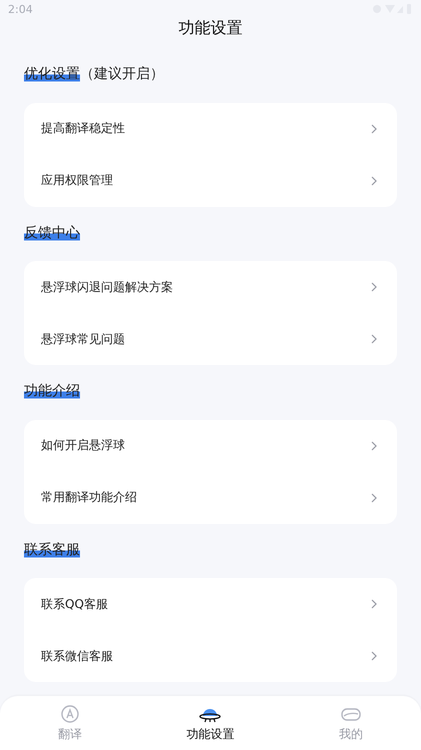 This screenshot has height=750, width=421. Describe the element at coordinates (210, 180) in the screenshot. I see `settings-row: 应用权限管理` at that location.